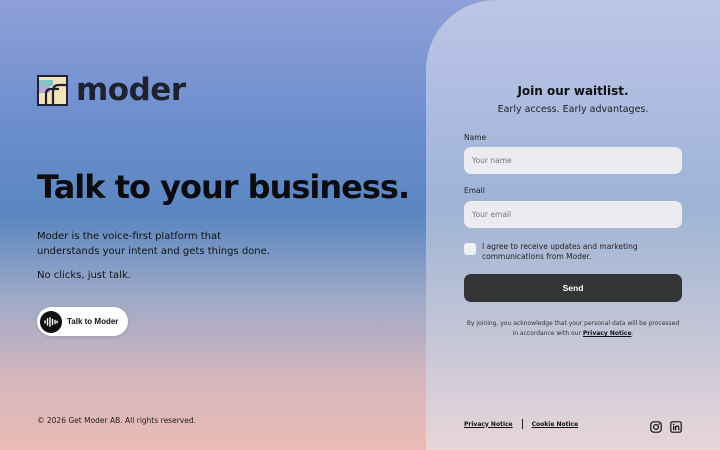  I want to click on name-field: Your name, so click(573, 160).